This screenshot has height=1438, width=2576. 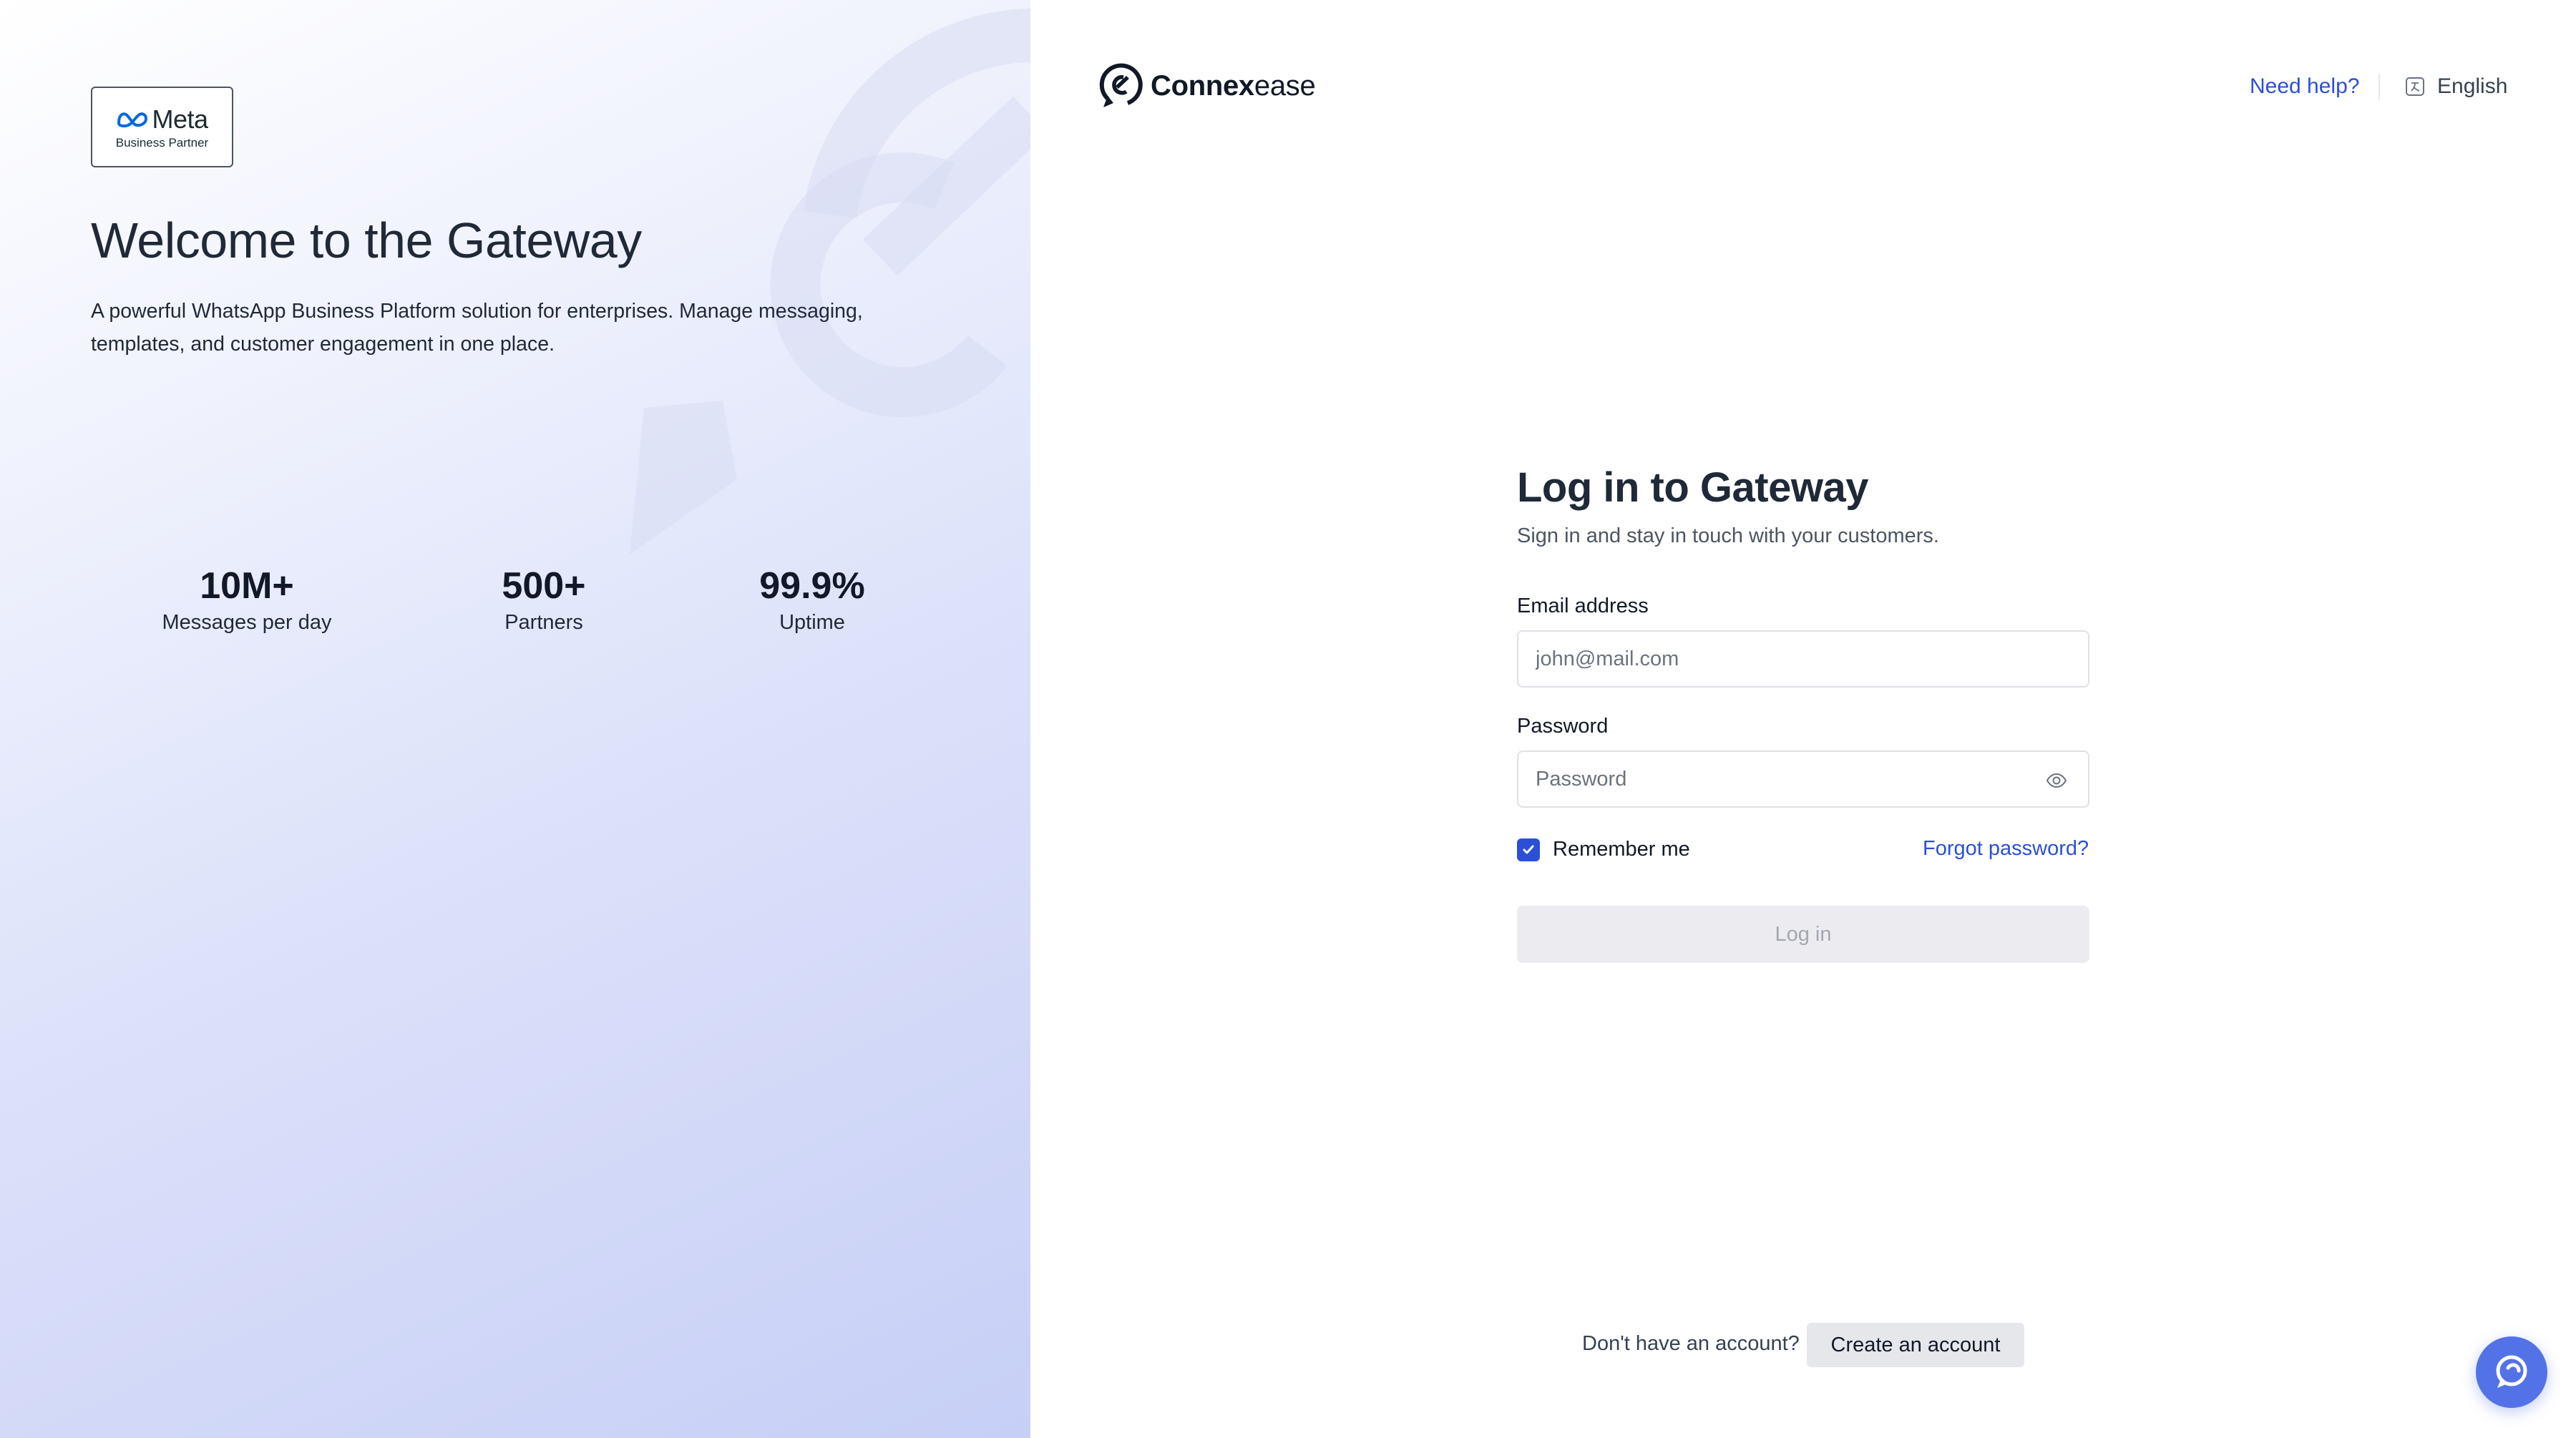 I want to click on stat-label: Uptime, so click(x=812, y=622).